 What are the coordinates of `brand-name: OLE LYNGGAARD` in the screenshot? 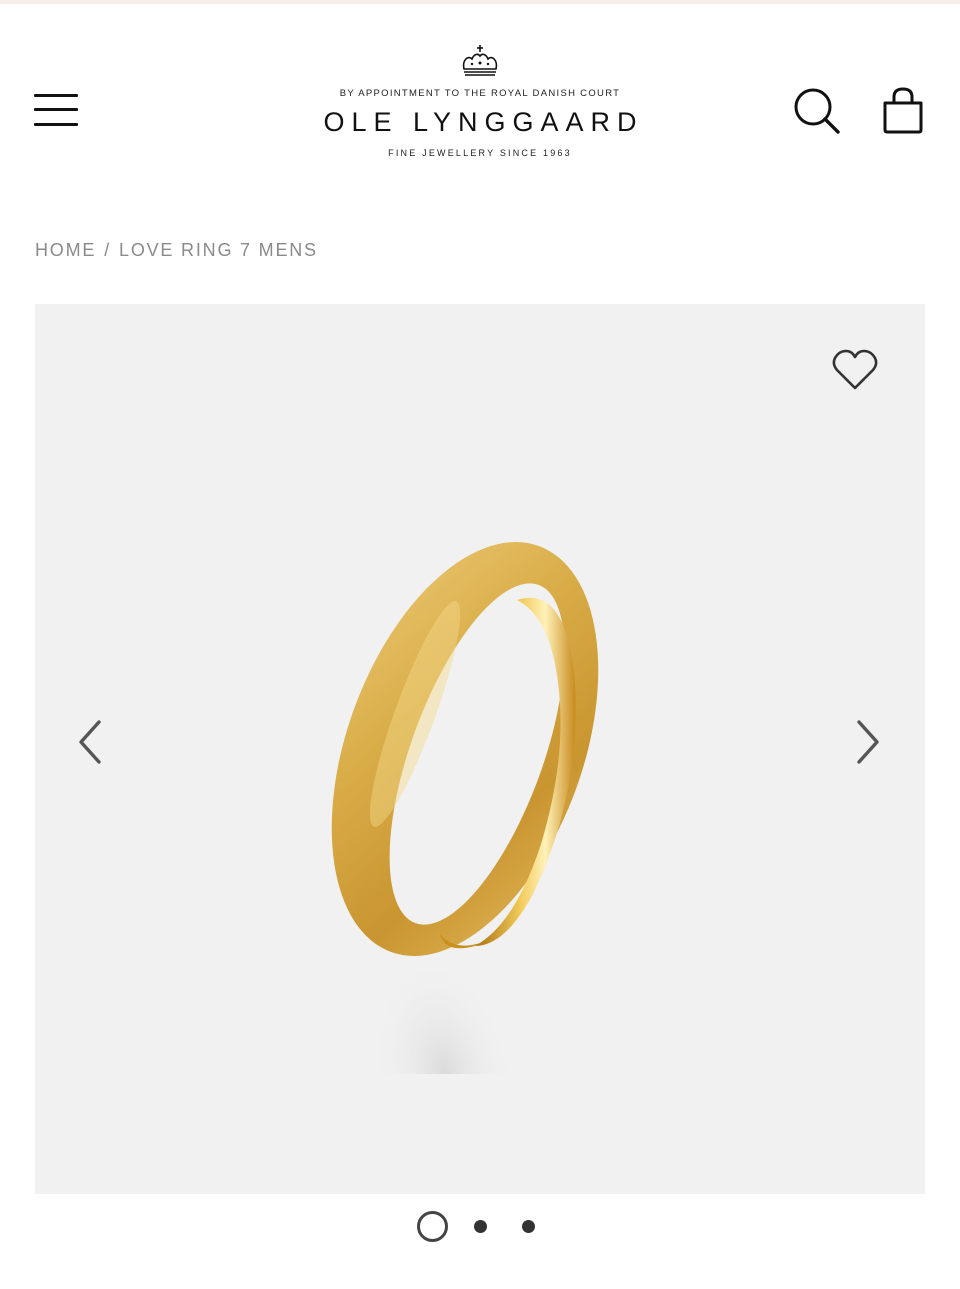 It's located at (483, 122).